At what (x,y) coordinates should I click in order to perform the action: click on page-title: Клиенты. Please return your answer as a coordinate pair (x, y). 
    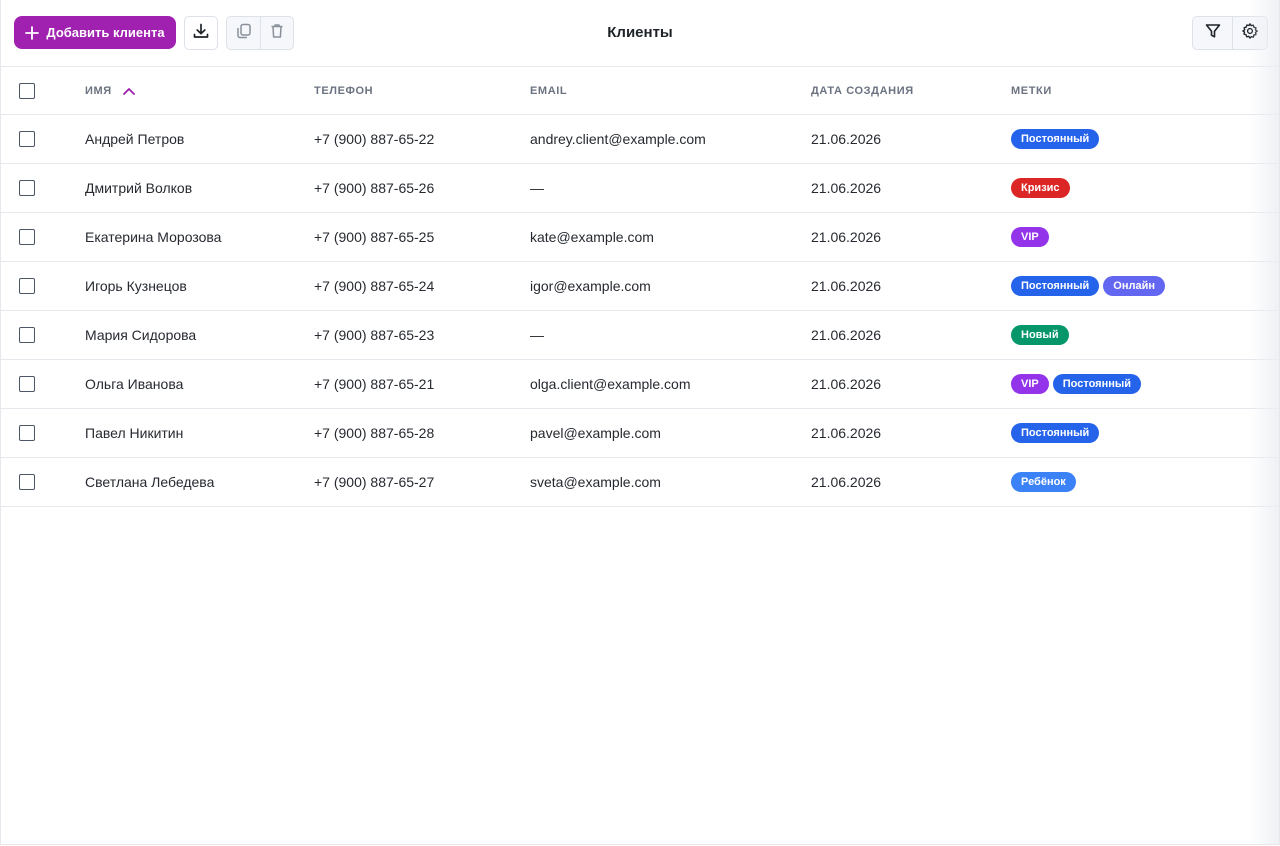
    Looking at the image, I should click on (640, 32).